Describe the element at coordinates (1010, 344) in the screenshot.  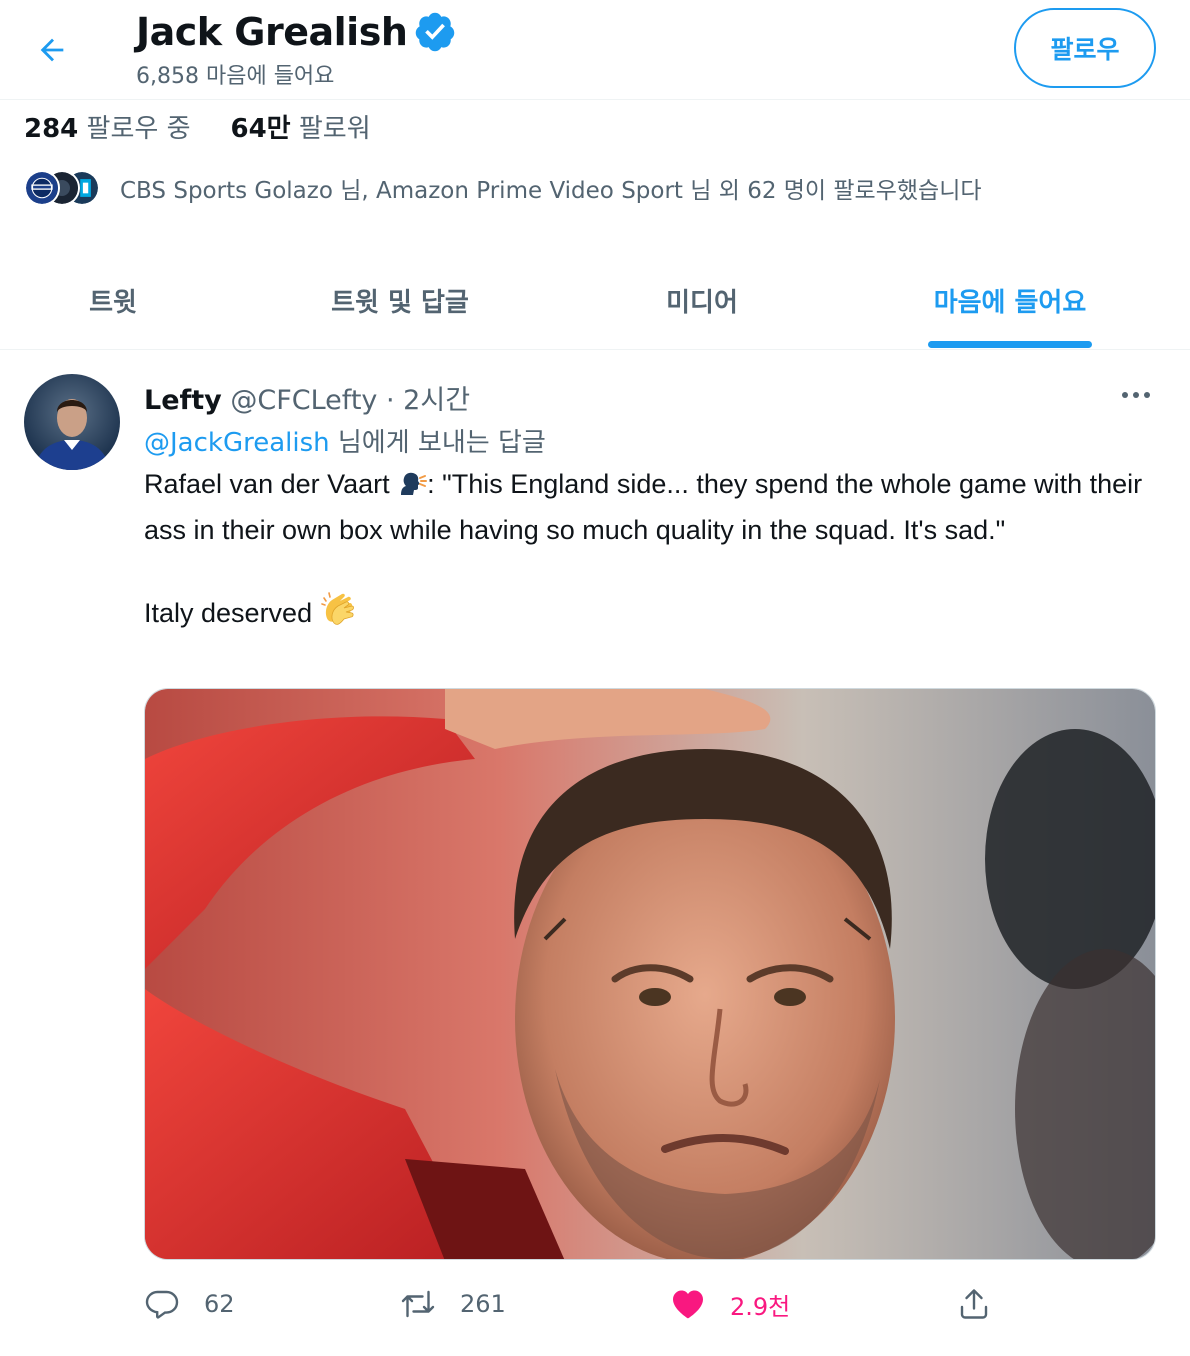
I see `active-tab-indicator` at that location.